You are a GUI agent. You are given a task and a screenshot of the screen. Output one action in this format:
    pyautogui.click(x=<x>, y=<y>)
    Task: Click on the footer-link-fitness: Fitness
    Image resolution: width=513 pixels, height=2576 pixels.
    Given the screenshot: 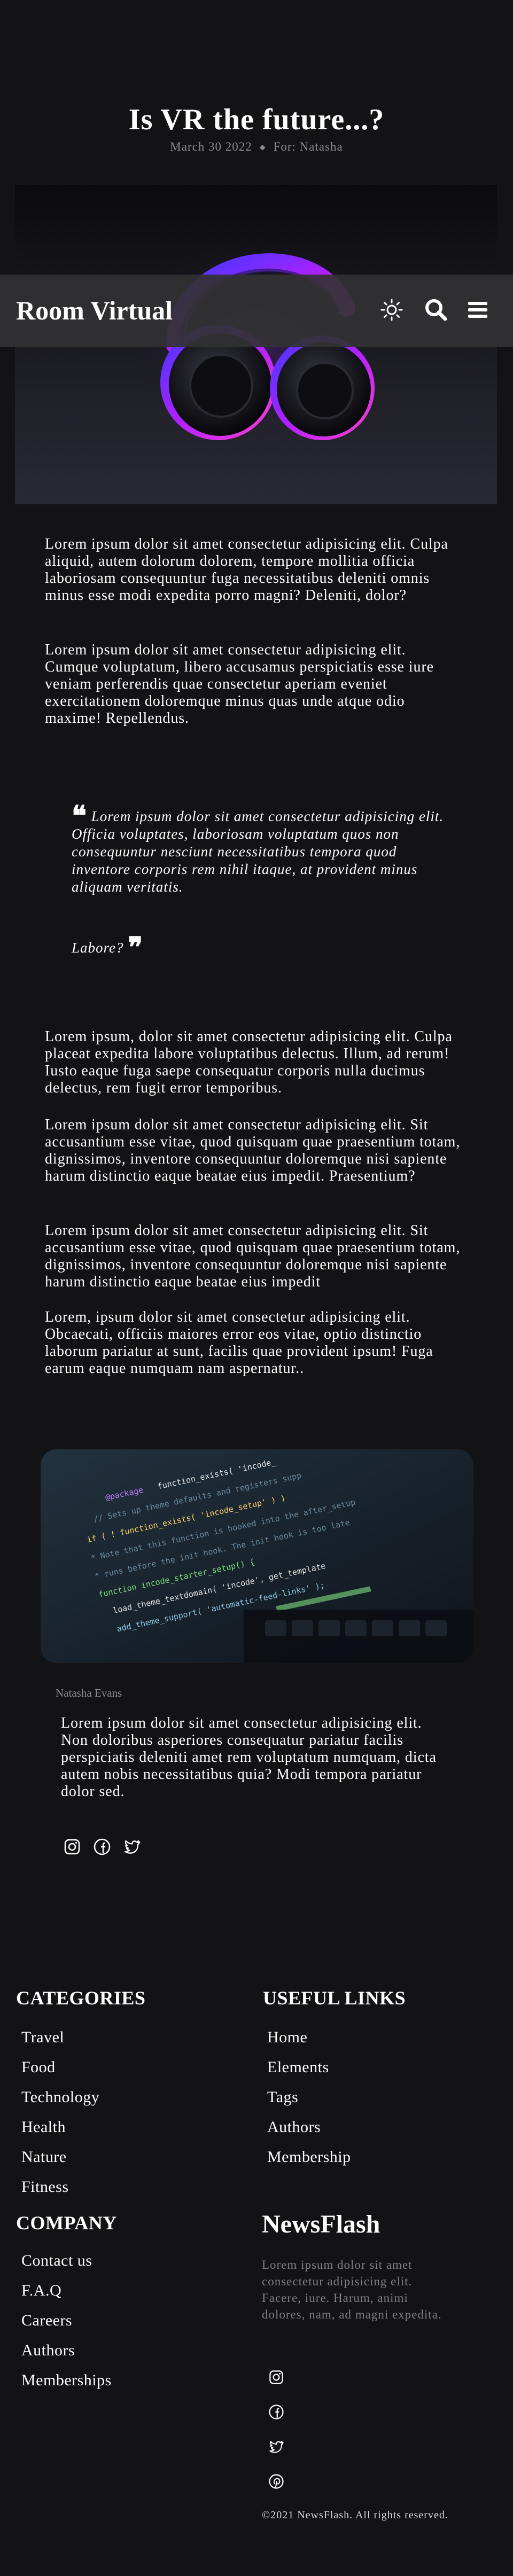 What is the action you would take?
    pyautogui.click(x=60, y=2187)
    